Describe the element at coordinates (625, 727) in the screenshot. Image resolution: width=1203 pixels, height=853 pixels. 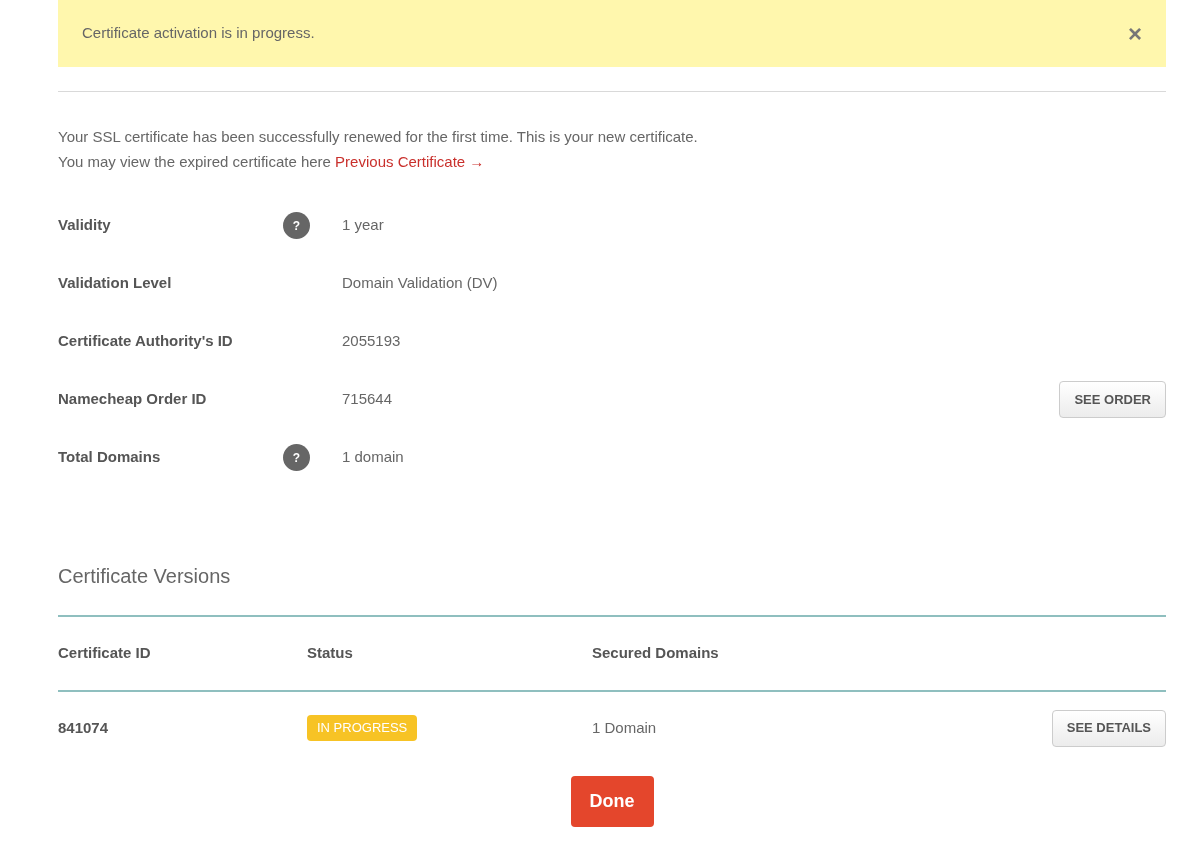
I see `table-cell-text: 1 Domain` at that location.